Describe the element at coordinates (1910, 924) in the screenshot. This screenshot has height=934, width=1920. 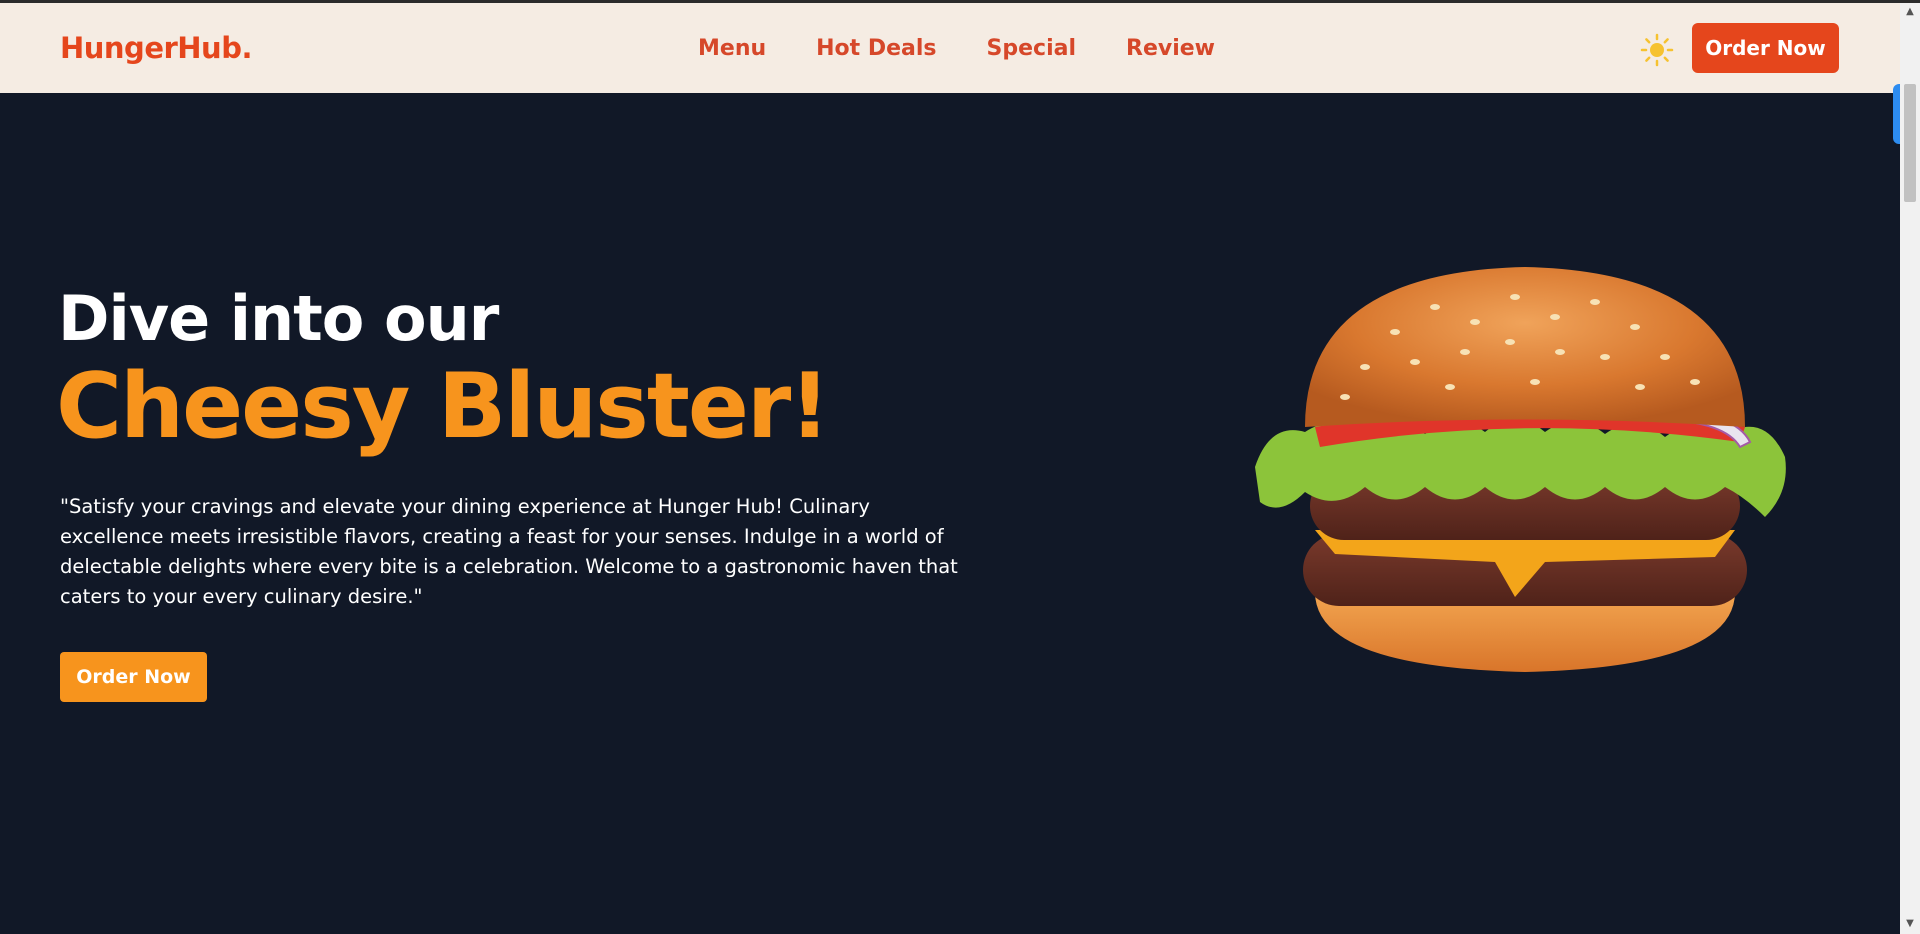
I see `scroll-down-icon: ▼` at that location.